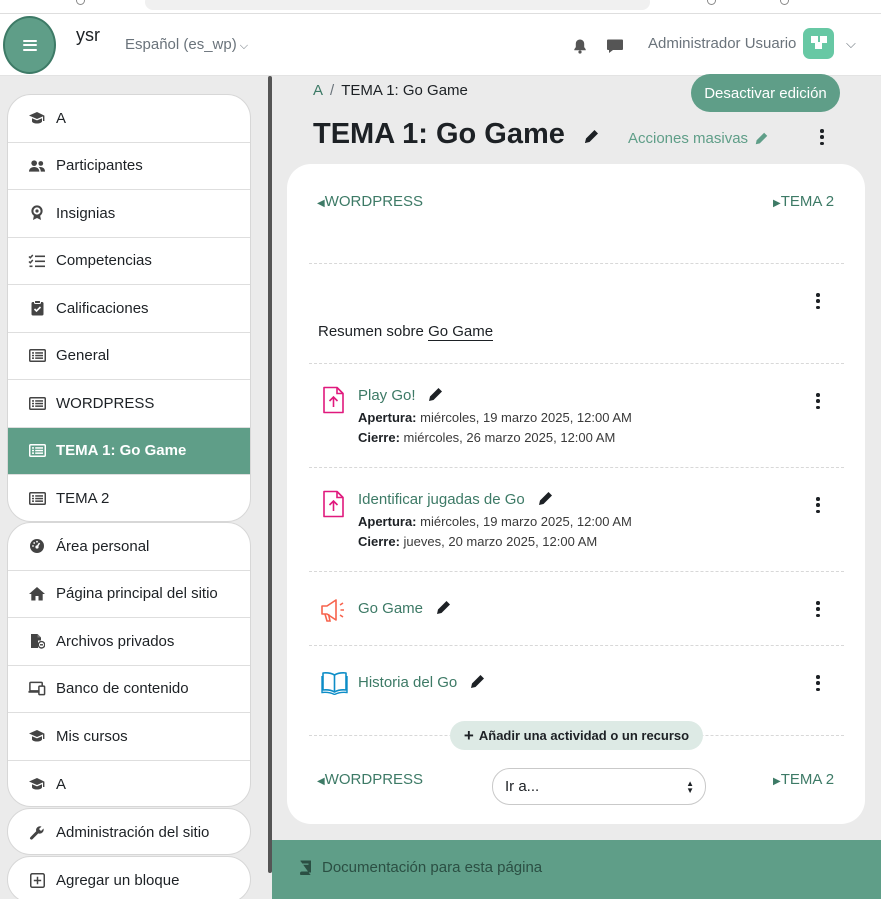 Image resolution: width=881 pixels, height=899 pixels. What do you see at coordinates (318, 90) in the screenshot?
I see `breadcrumb-course-link: A` at bounding box center [318, 90].